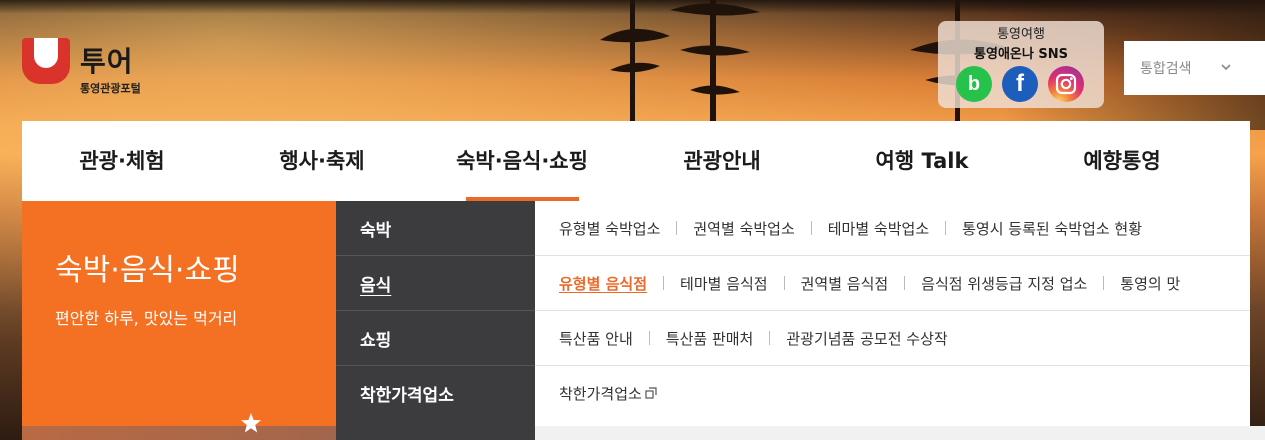 The image size is (1265, 440). What do you see at coordinates (596, 338) in the screenshot?
I see `submenu-link: 특산품 안내` at bounding box center [596, 338].